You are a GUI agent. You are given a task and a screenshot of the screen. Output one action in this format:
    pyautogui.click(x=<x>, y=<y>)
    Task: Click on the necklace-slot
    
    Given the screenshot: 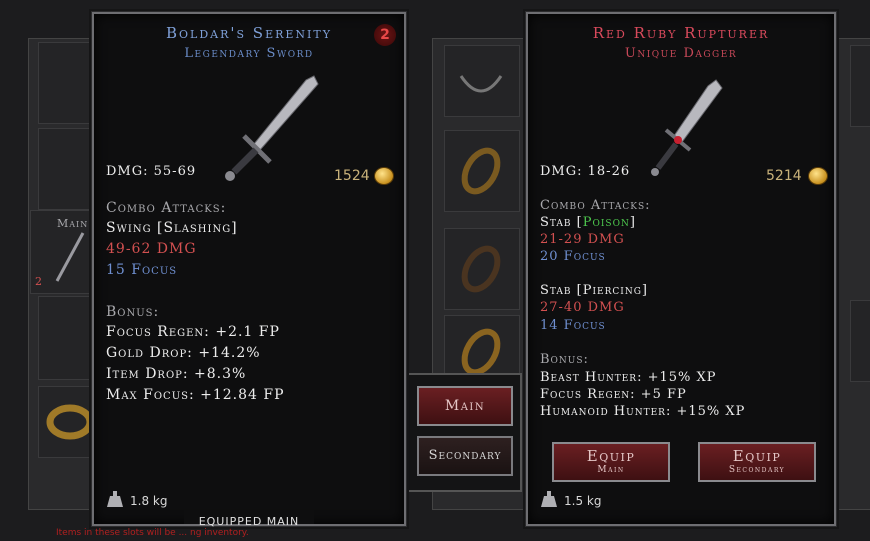 What is the action you would take?
    pyautogui.click(x=482, y=81)
    